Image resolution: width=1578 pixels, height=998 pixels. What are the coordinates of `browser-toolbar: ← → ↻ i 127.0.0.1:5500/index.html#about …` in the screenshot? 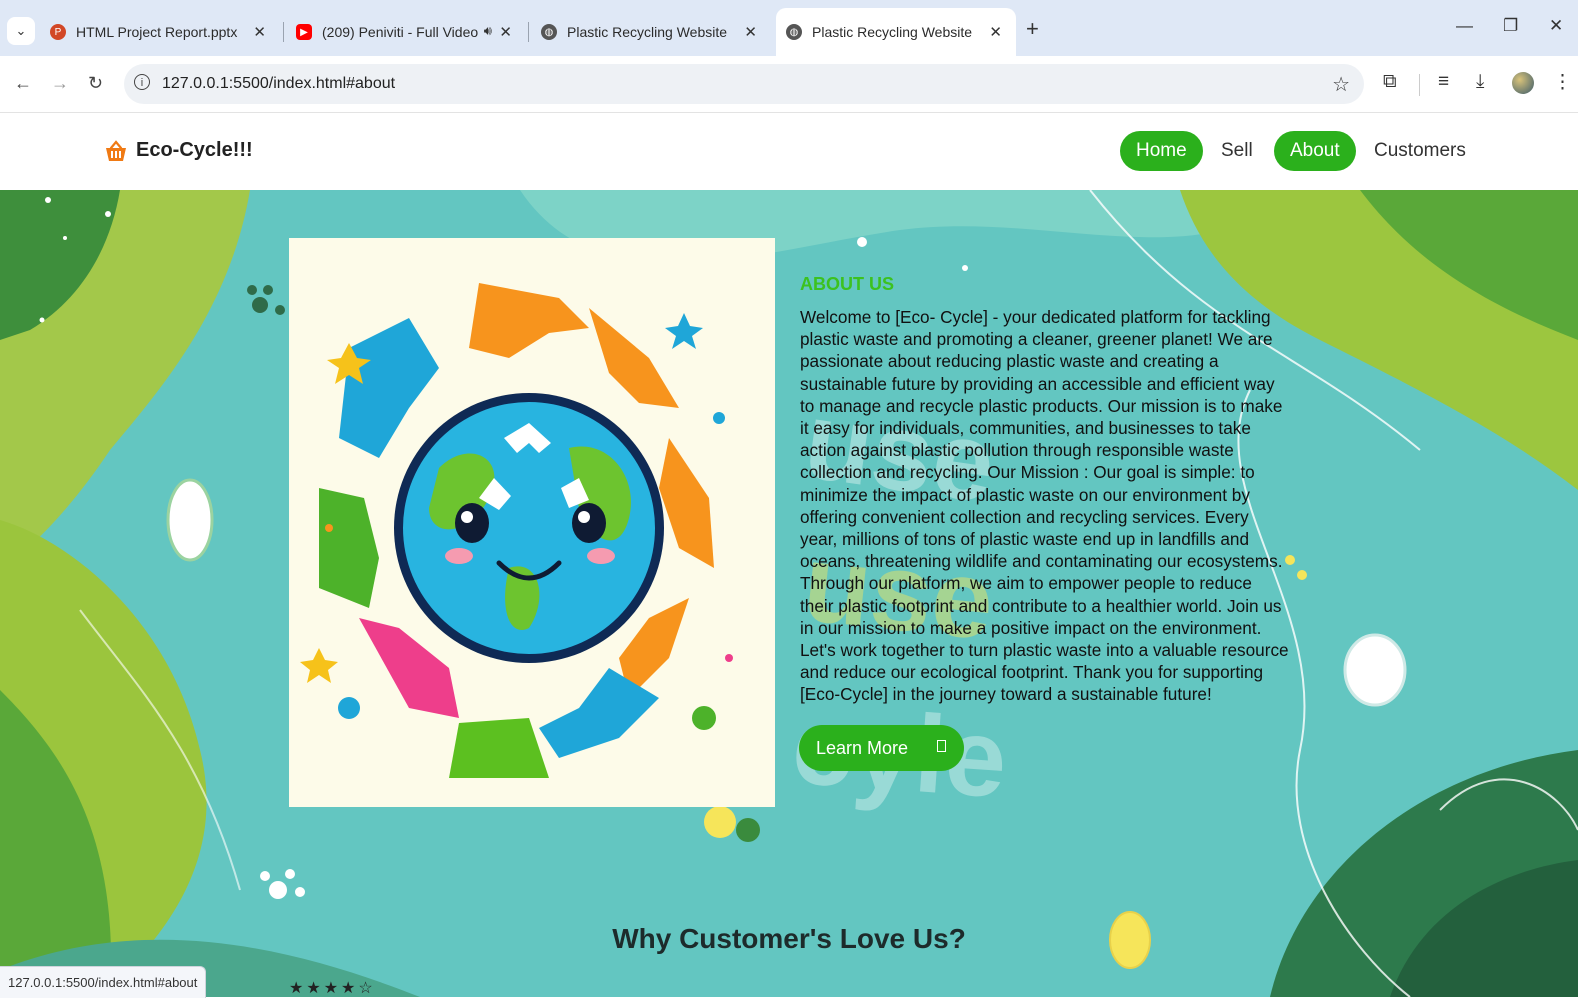 It's located at (789, 84).